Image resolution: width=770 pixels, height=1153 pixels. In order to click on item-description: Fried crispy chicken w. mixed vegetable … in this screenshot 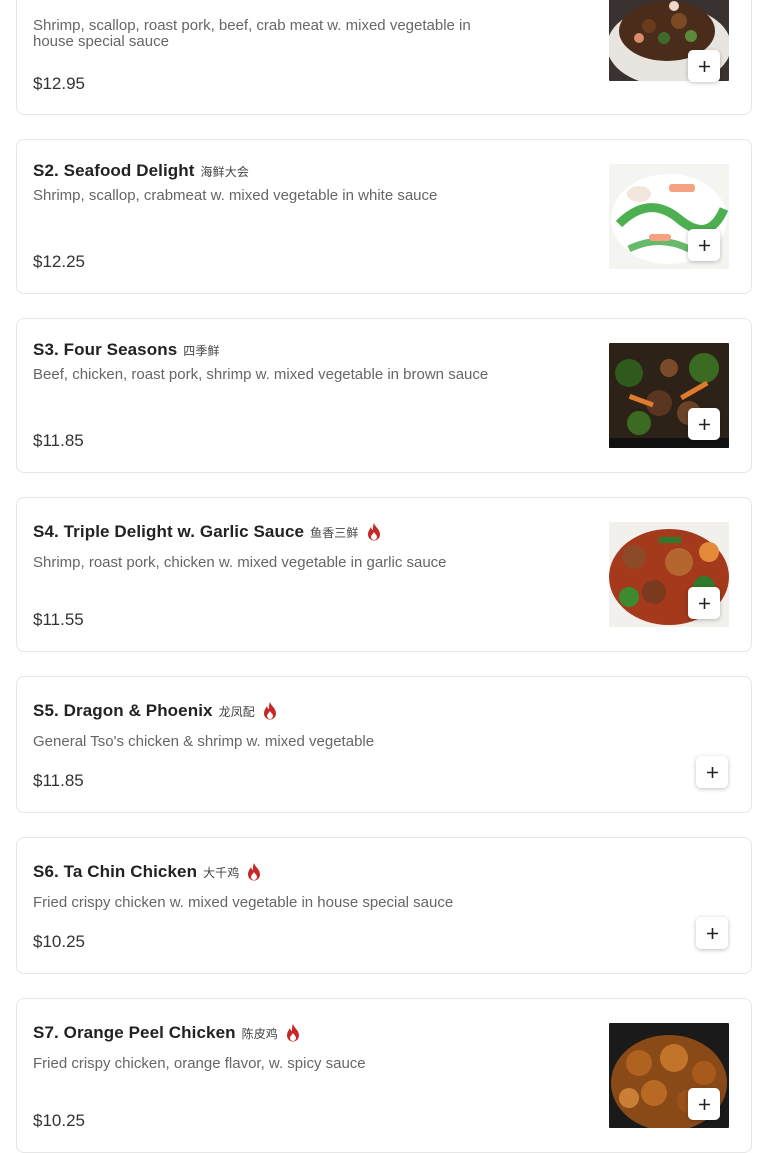, I will do `click(243, 902)`.